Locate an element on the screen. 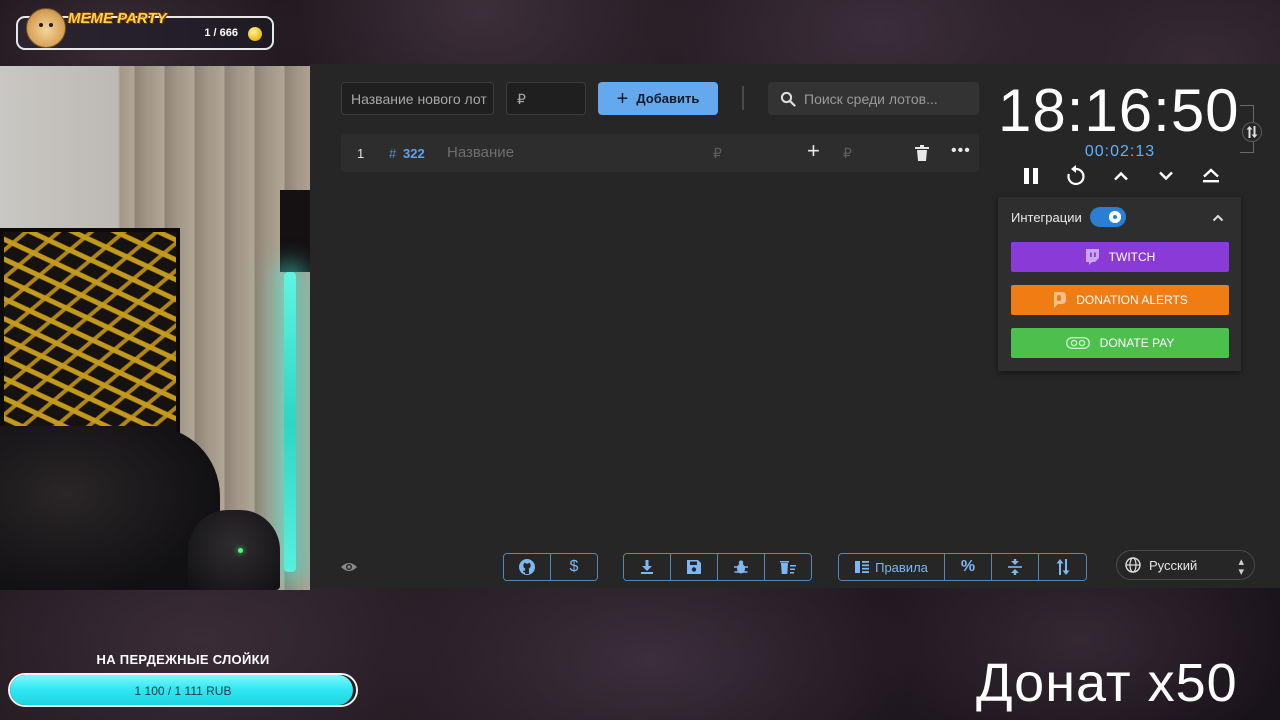  lot-name-field: Название is located at coordinates (480, 152).